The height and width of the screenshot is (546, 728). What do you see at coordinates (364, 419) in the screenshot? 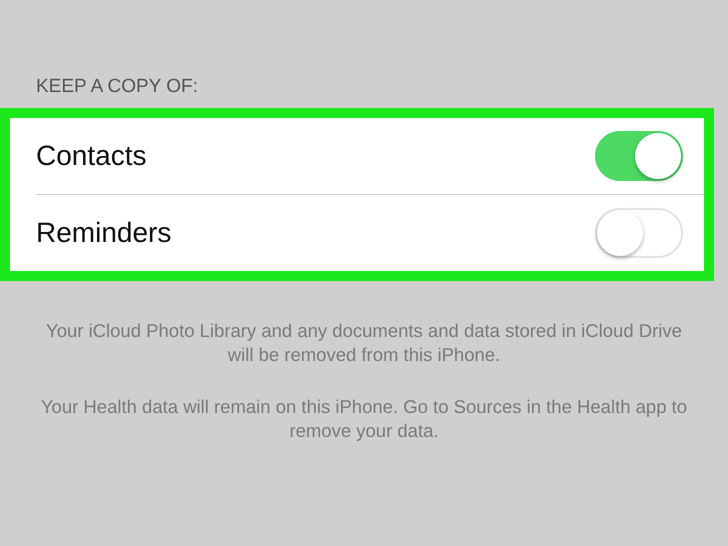
I see `footer-note: Your Health data will remain on this iPhone. Go to Sources in the Health app to remove your data.` at bounding box center [364, 419].